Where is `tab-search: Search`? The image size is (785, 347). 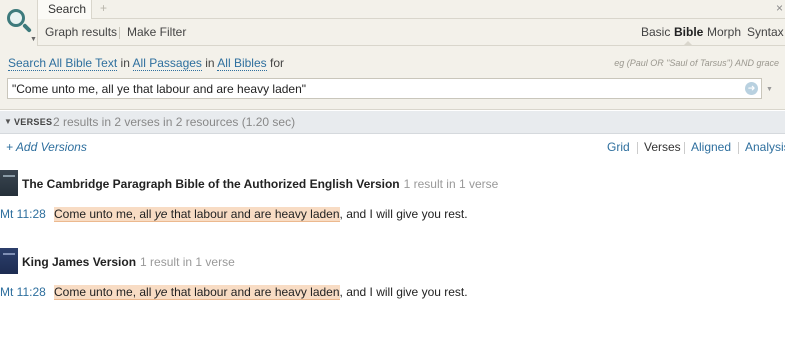 tab-search: Search is located at coordinates (65, 9).